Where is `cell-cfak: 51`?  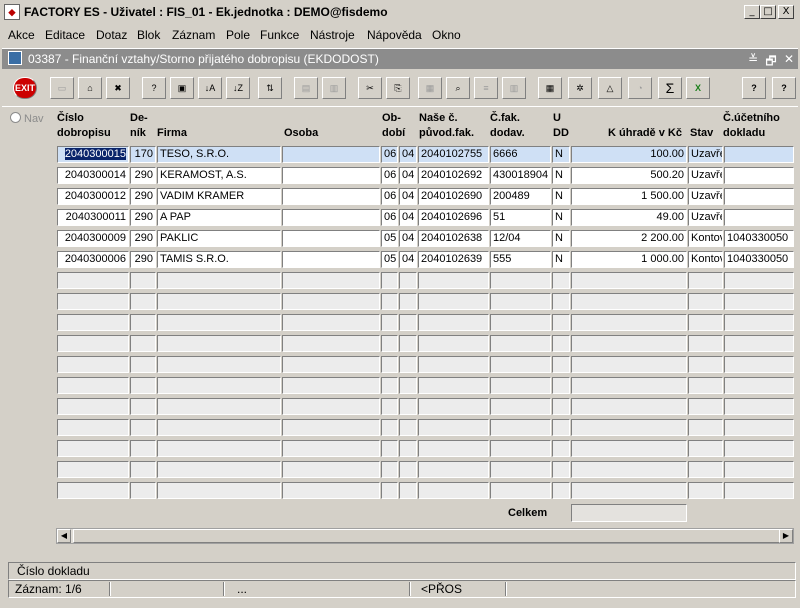 cell-cfak: 51 is located at coordinates (520, 217).